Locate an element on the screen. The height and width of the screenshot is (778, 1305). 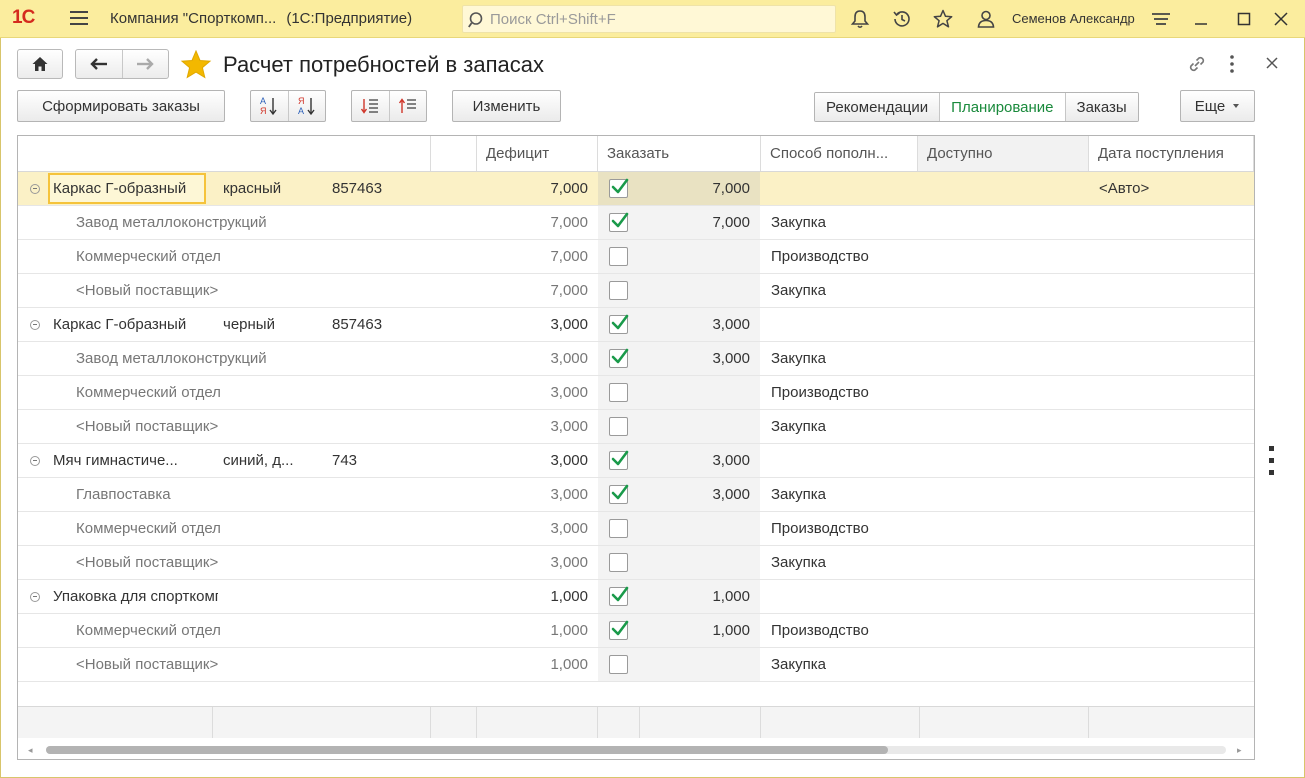
scroll-right-icon: ▸ is located at coordinates (1239, 750).